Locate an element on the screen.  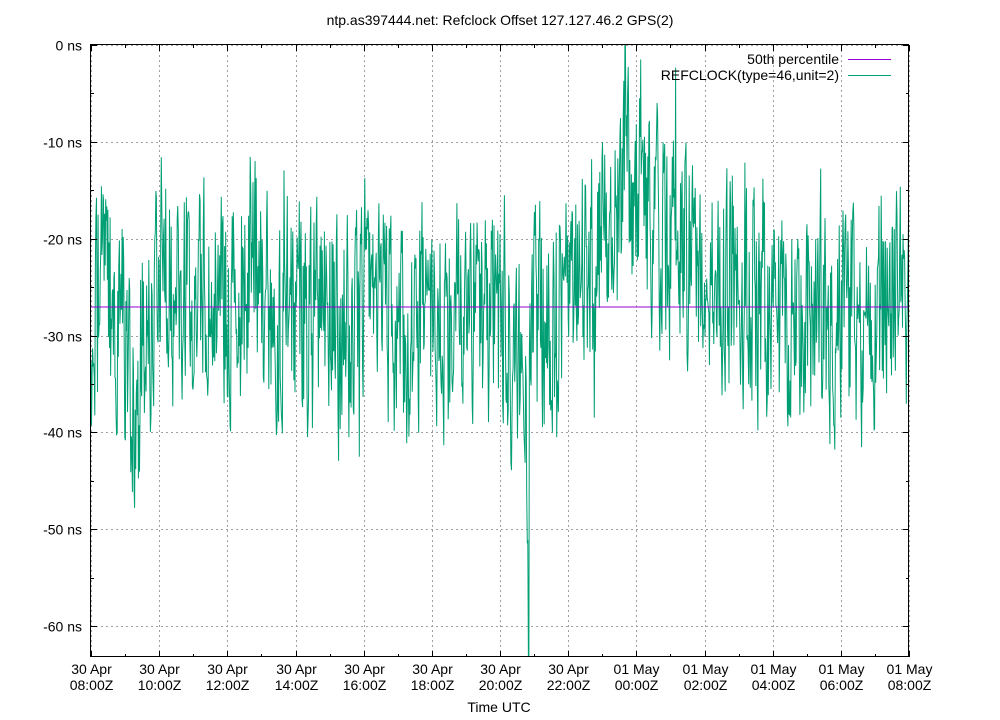
x-tick-label: 16:00Z is located at coordinates (365, 685).